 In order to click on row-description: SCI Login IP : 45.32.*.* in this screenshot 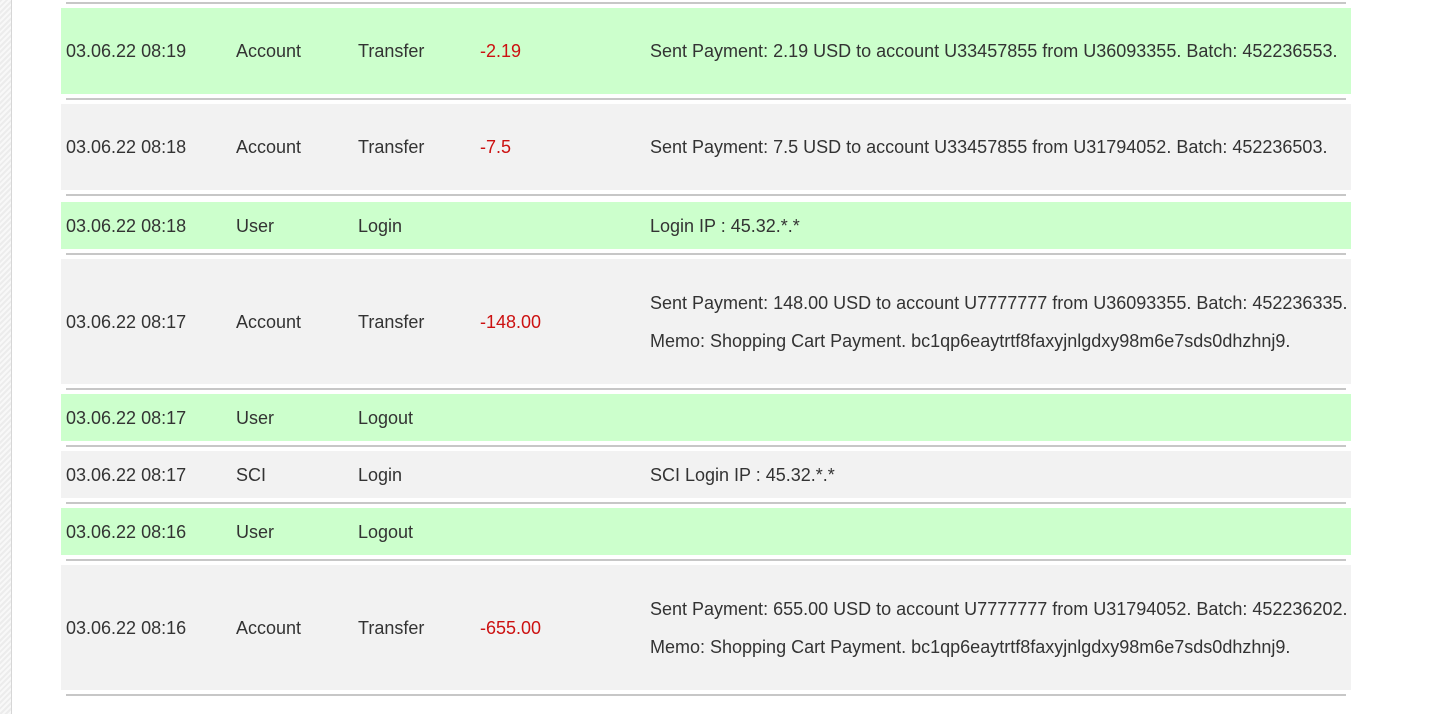, I will do `click(742, 474)`.